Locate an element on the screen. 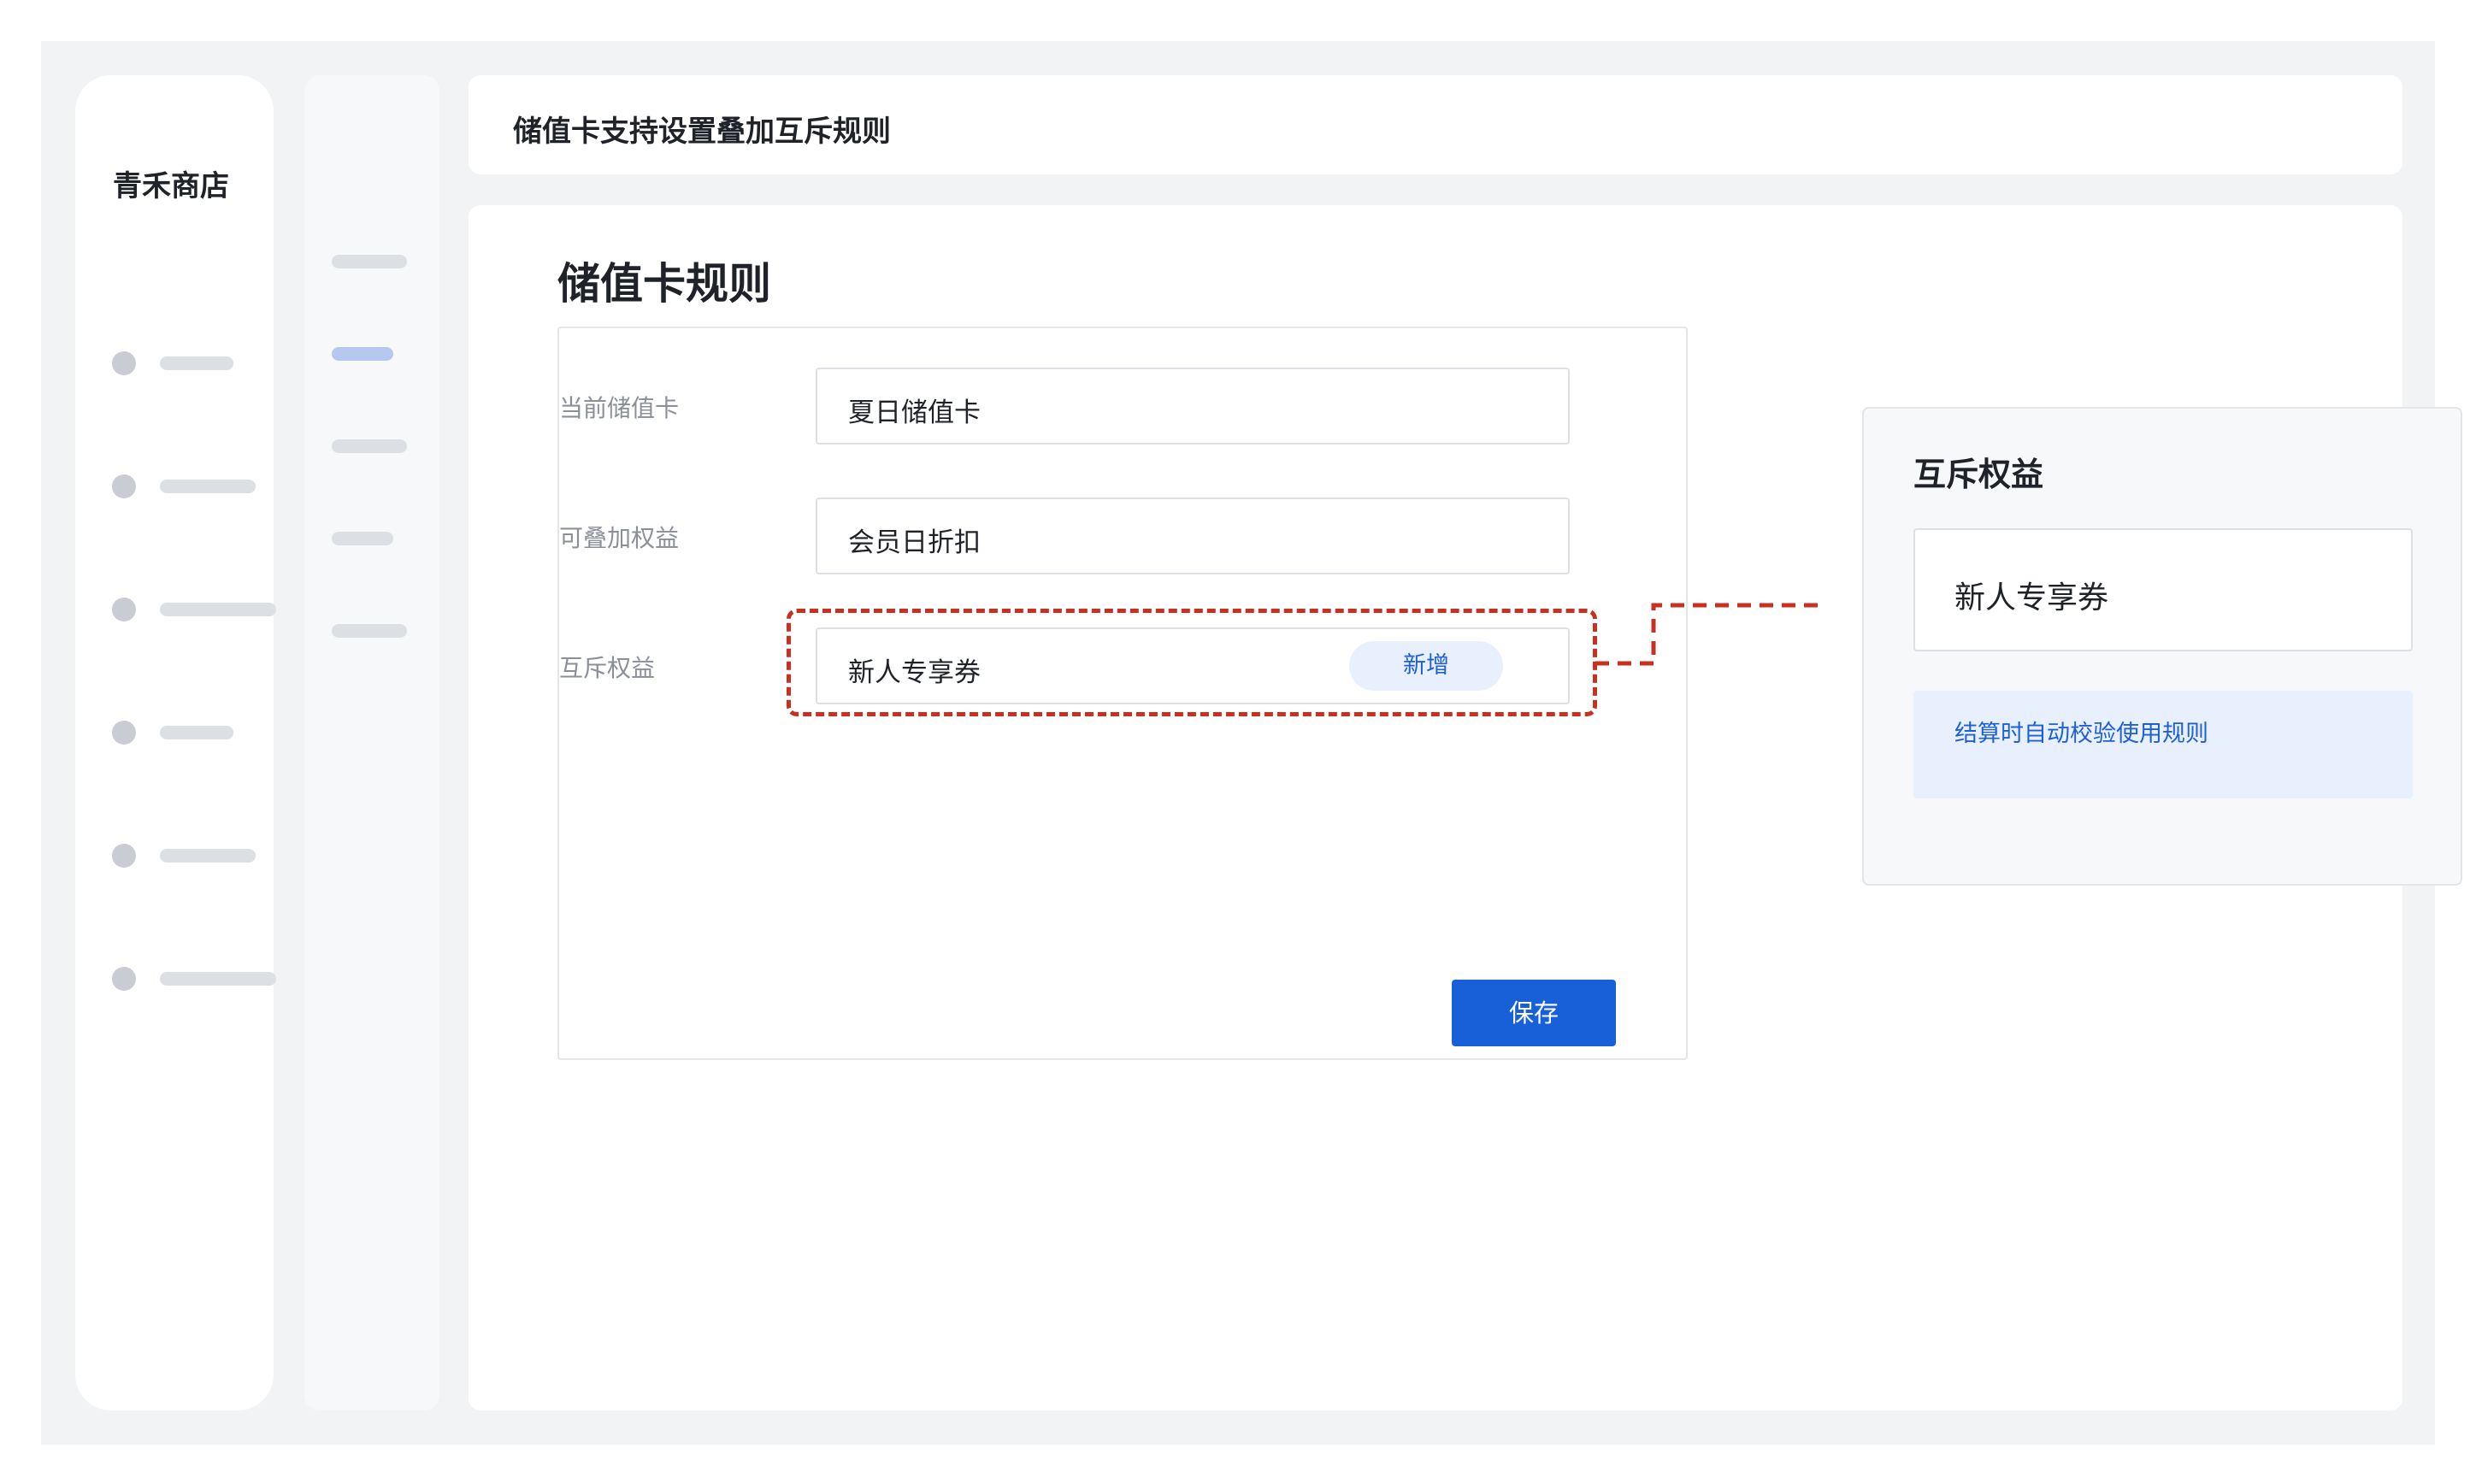  panel-exclusive-item: 新人专享券 is located at coordinates (2163, 589).